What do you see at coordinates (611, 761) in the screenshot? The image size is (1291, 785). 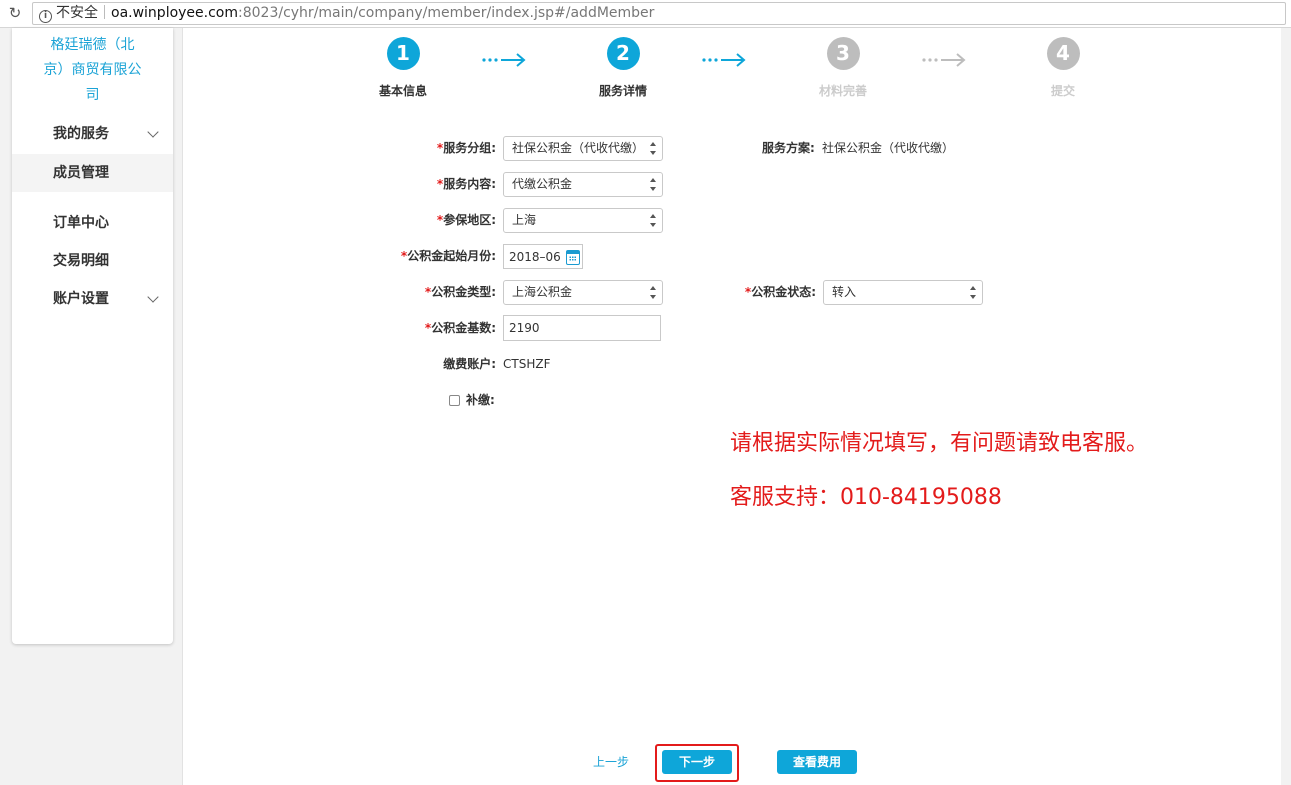 I see `prev-step-link: 上一步` at bounding box center [611, 761].